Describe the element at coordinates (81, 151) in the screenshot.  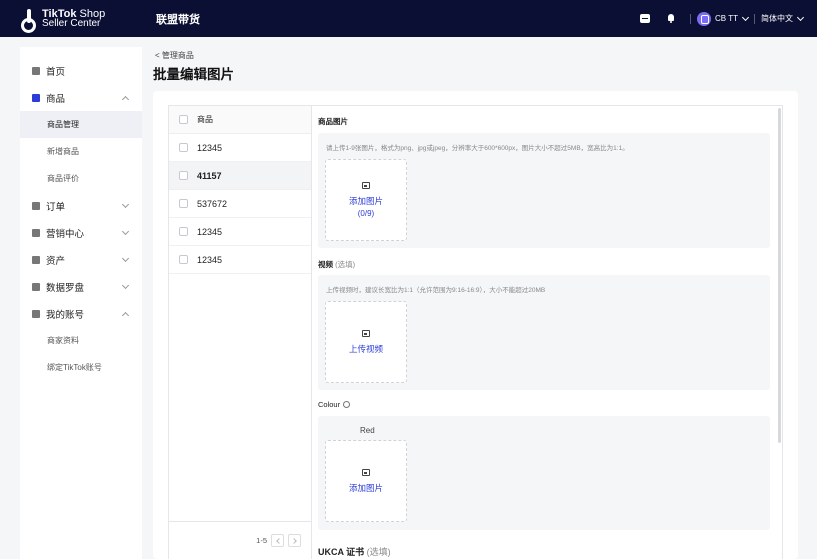
I see `sidebar-sub-add-product: 新增商品` at that location.